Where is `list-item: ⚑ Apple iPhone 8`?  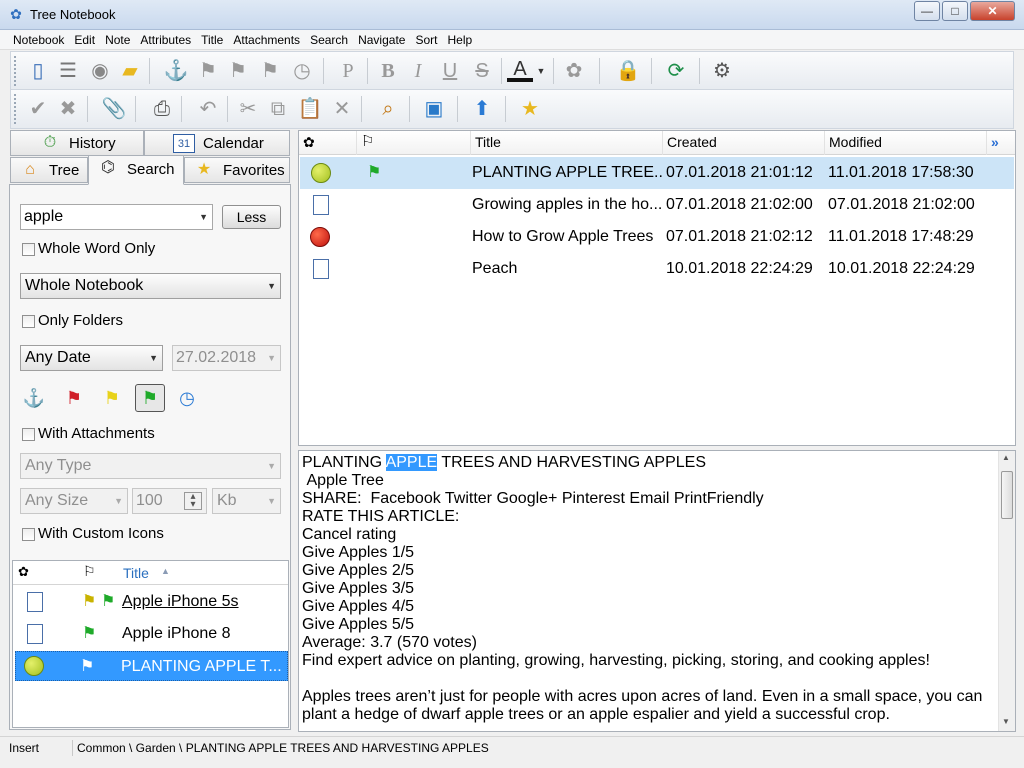 list-item: ⚑ Apple iPhone 8 is located at coordinates (151, 634).